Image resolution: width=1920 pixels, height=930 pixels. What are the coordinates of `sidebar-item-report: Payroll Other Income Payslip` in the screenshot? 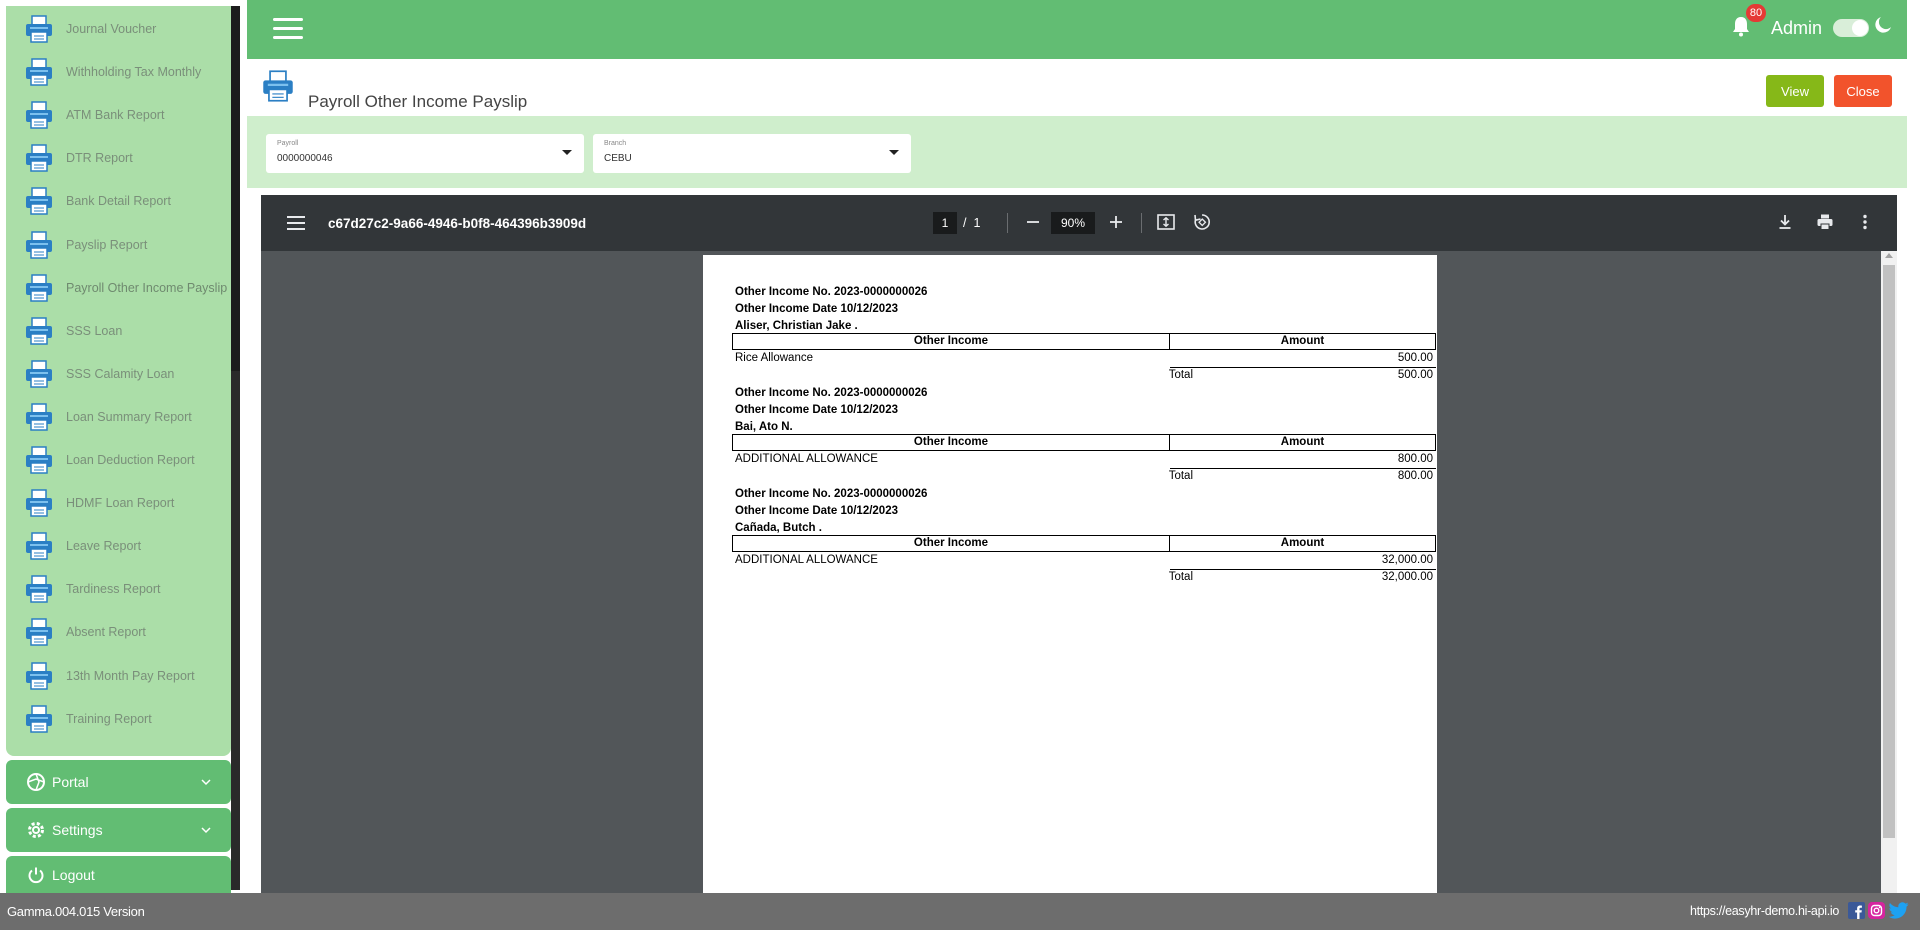 It's located at (126, 288).